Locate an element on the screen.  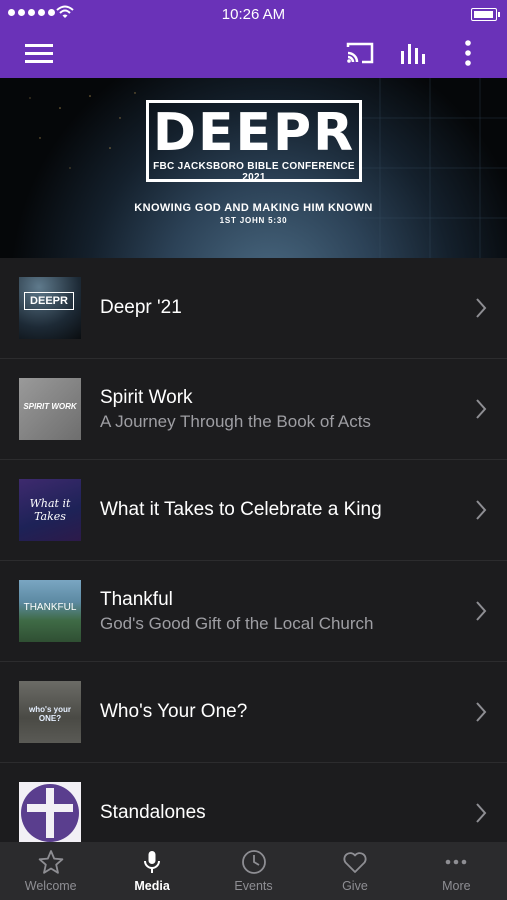
series-thumbnail is located at coordinates (50, 812).